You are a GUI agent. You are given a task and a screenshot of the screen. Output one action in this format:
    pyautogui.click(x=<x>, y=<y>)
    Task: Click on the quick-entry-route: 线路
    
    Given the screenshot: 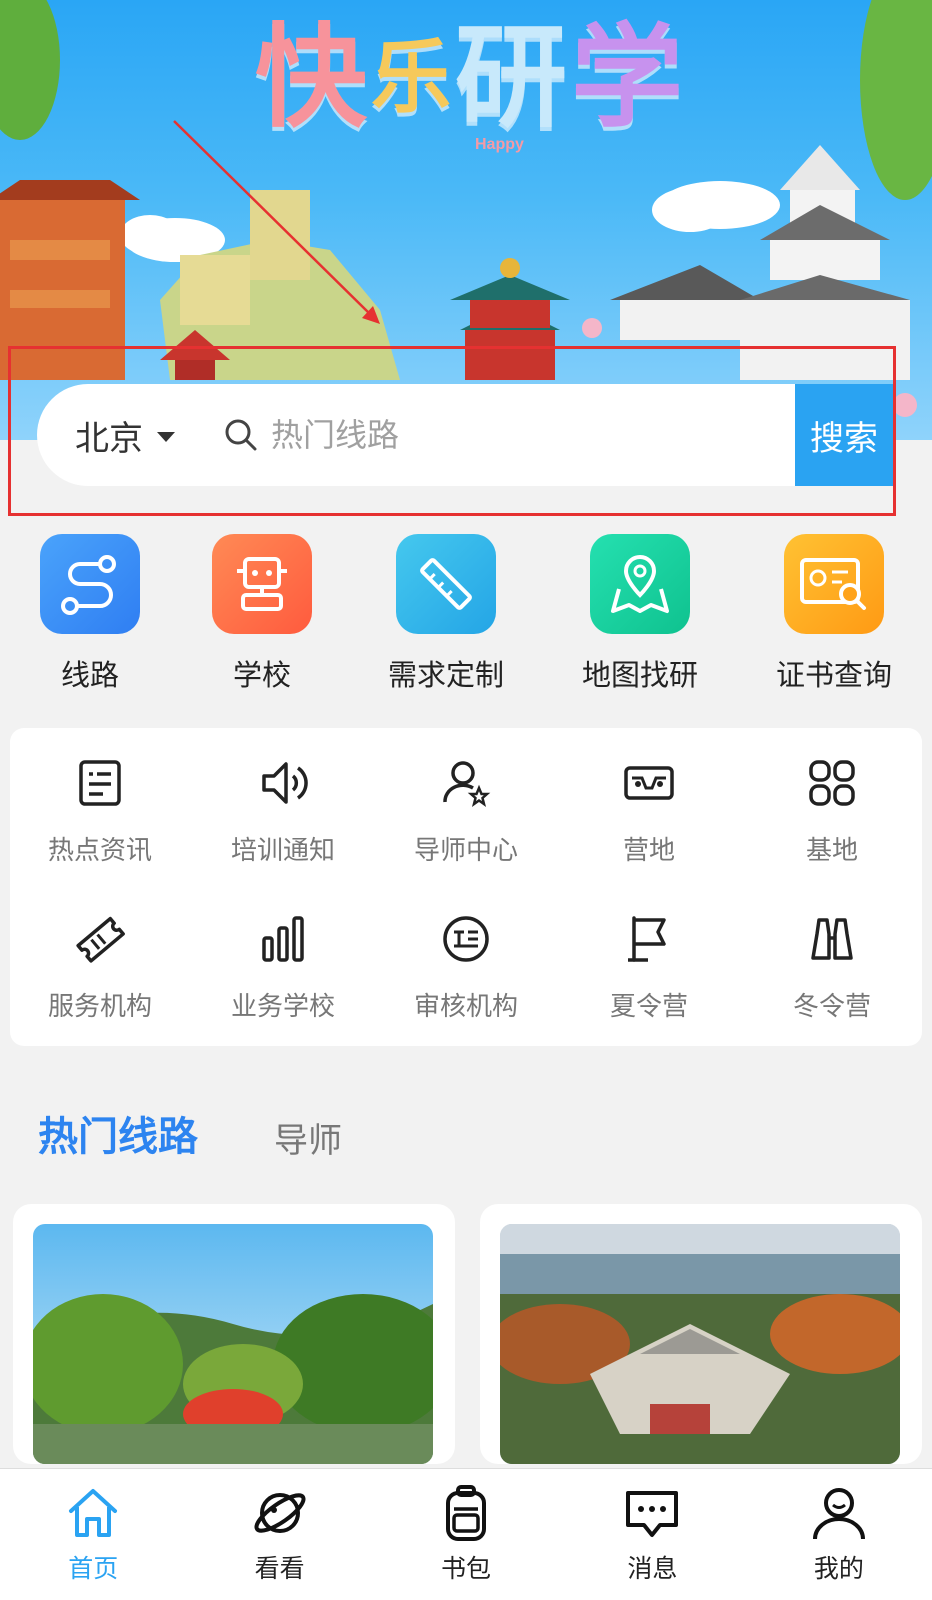 What is the action you would take?
    pyautogui.click(x=90, y=614)
    